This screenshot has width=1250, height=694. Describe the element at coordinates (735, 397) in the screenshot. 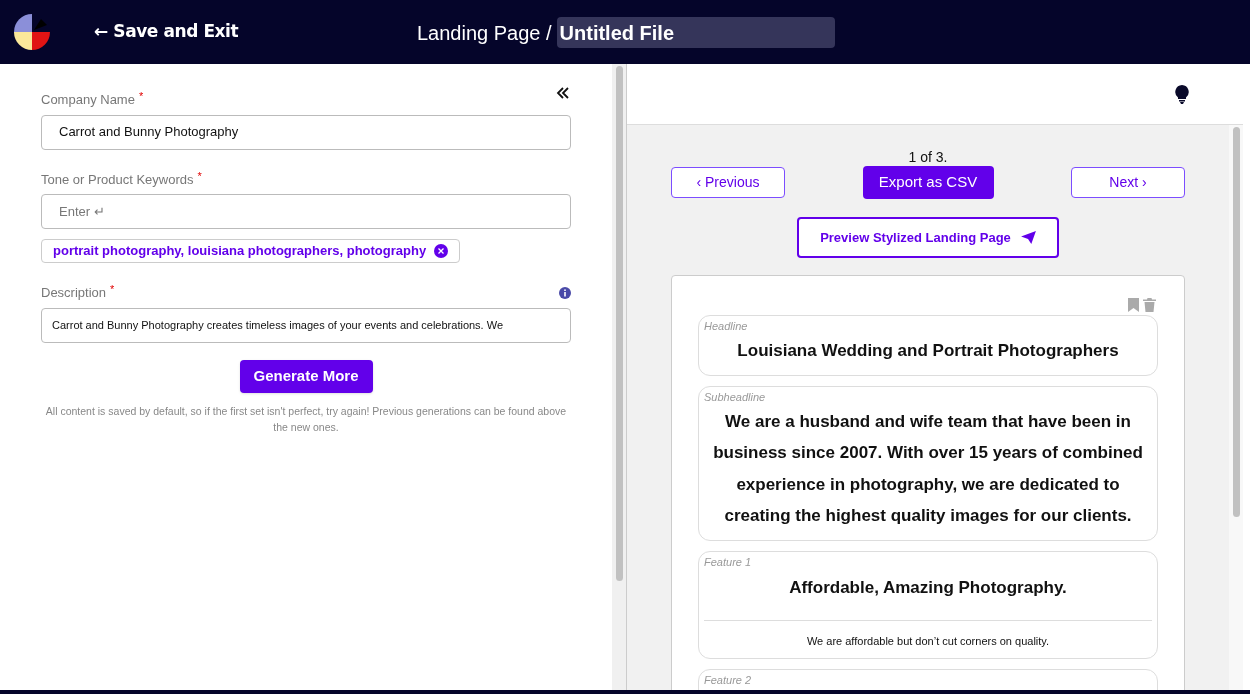

I see `section-label: Subheadline` at that location.